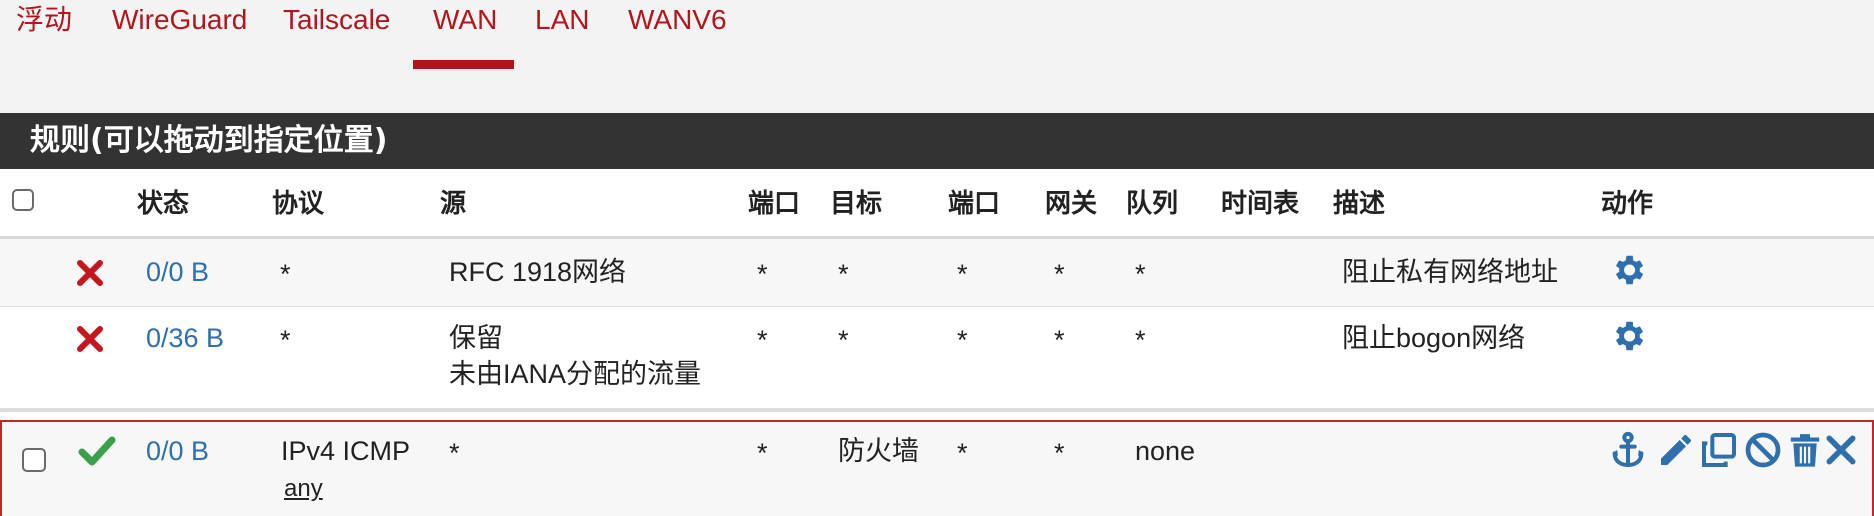  What do you see at coordinates (575, 374) in the screenshot?
I see `source-alias-description: 未由IANA分配的流量` at bounding box center [575, 374].